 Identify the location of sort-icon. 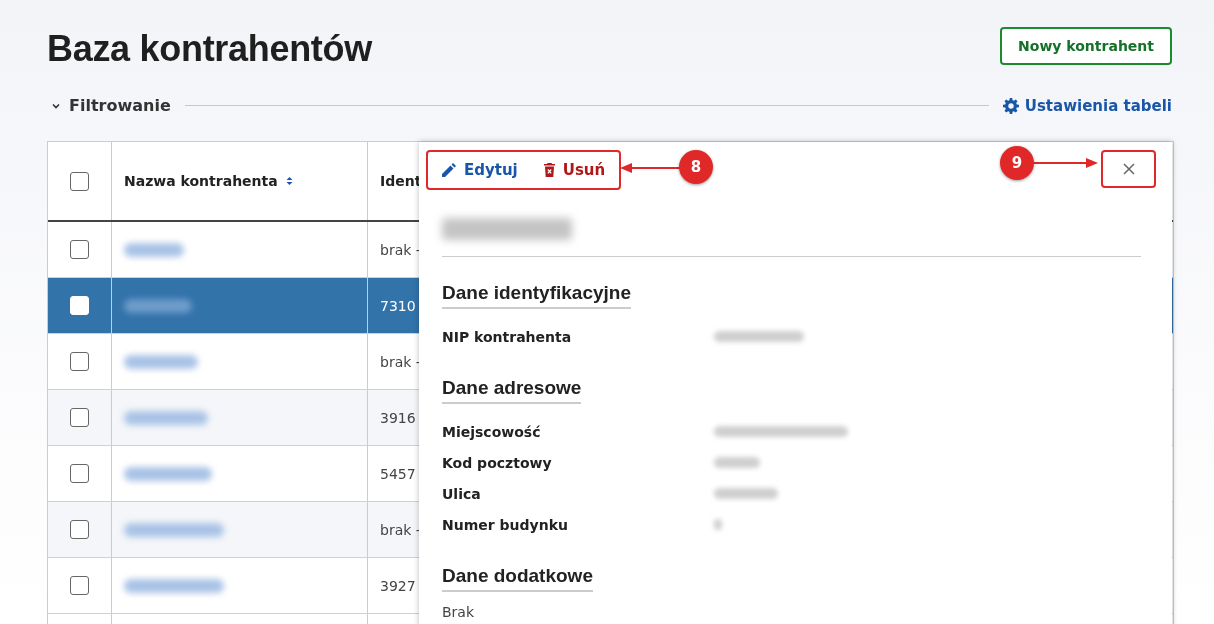
(289, 181).